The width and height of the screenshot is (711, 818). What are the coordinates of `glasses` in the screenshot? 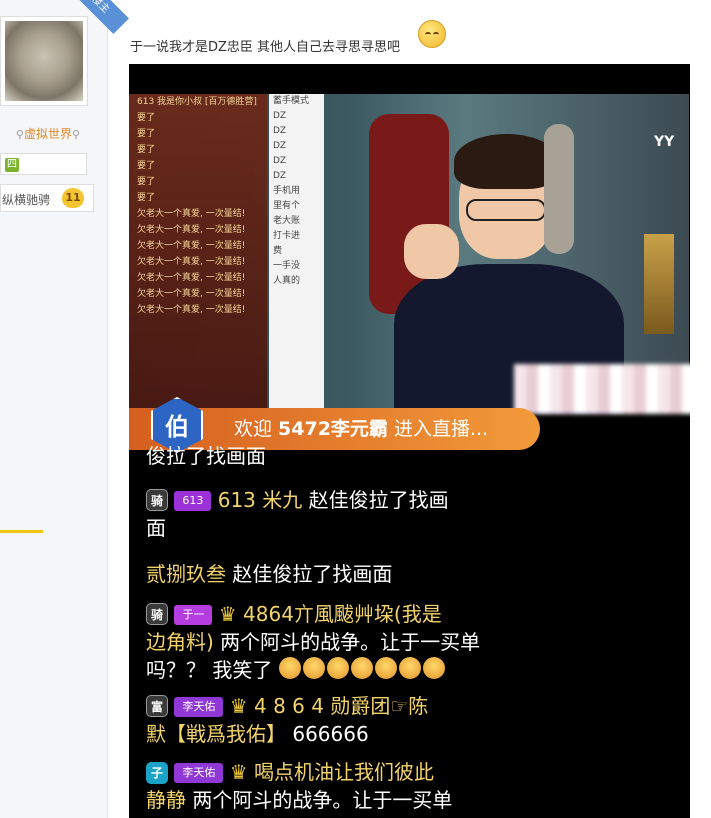 It's located at (506, 210).